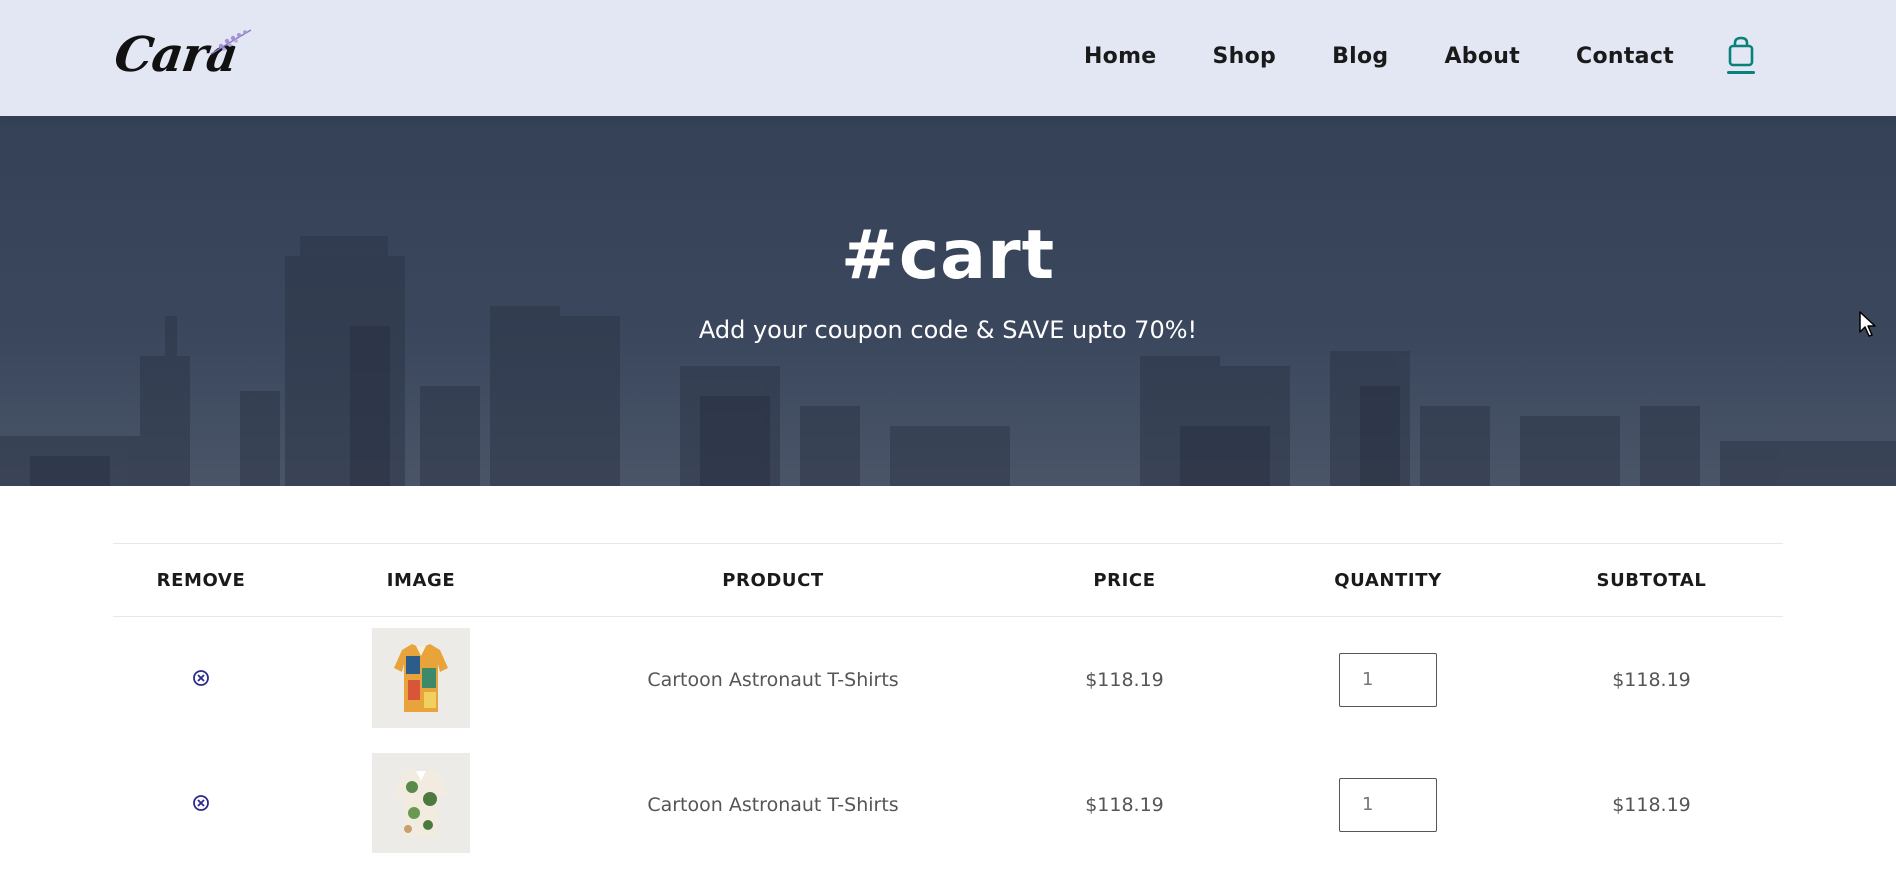 This screenshot has width=1896, height=887. I want to click on nav-contact: Contact, so click(1625, 56).